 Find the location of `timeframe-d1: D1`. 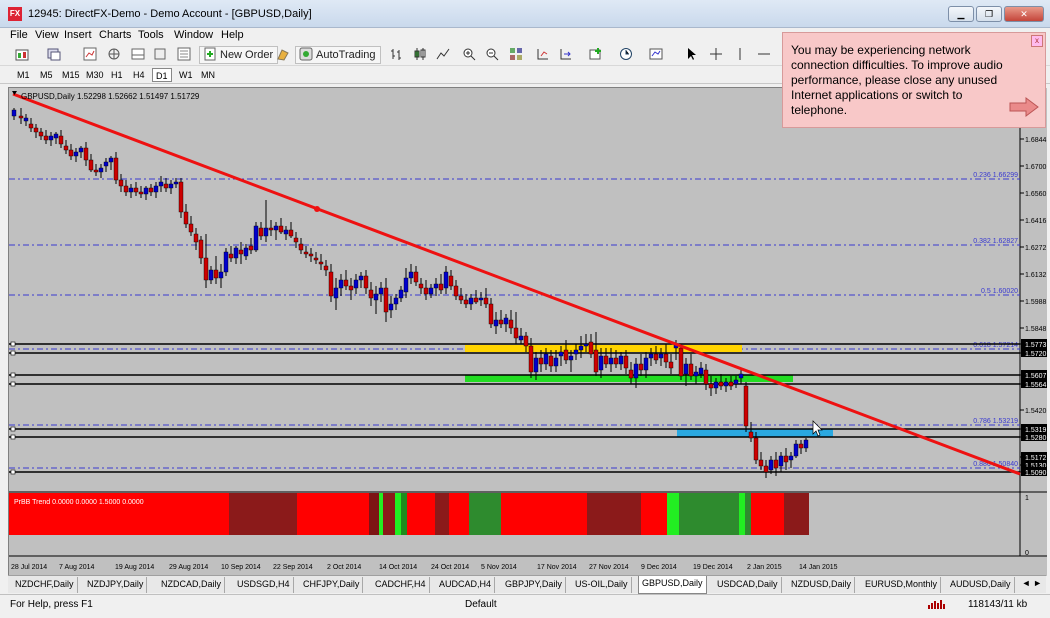

timeframe-d1: D1 is located at coordinates (162, 75).